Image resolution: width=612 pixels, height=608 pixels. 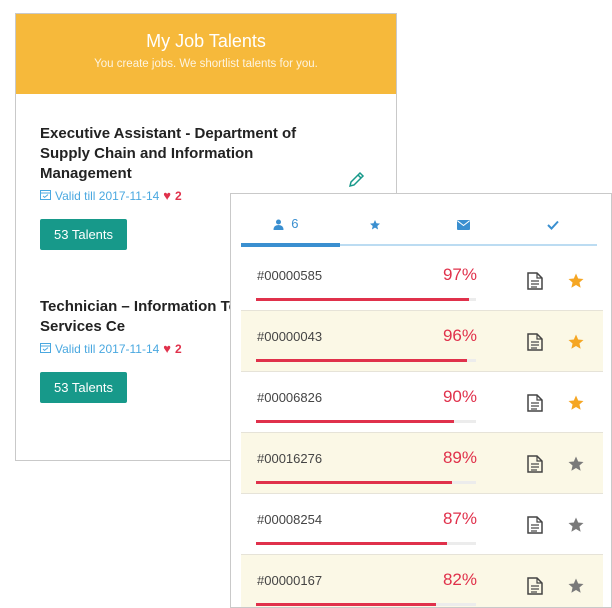 What do you see at coordinates (290, 519) in the screenshot?
I see `talent-id: #00008254` at bounding box center [290, 519].